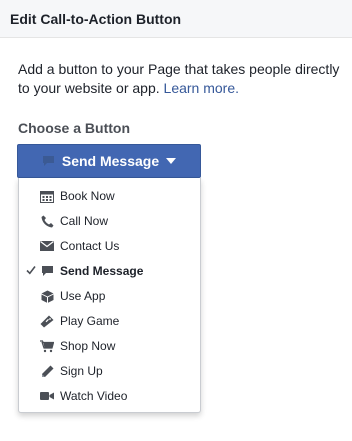  I want to click on caret-down-icon, so click(171, 161).